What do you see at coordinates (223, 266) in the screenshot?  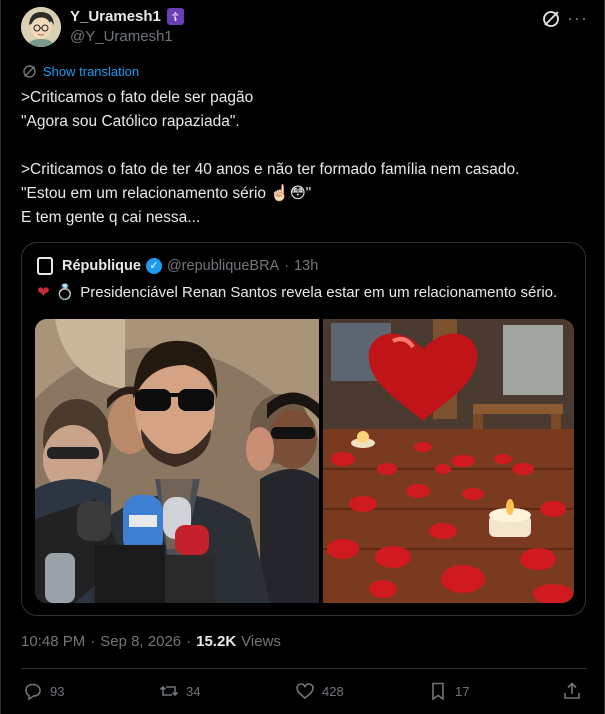 I see `quoted-author-handle: @republiqueBRA` at bounding box center [223, 266].